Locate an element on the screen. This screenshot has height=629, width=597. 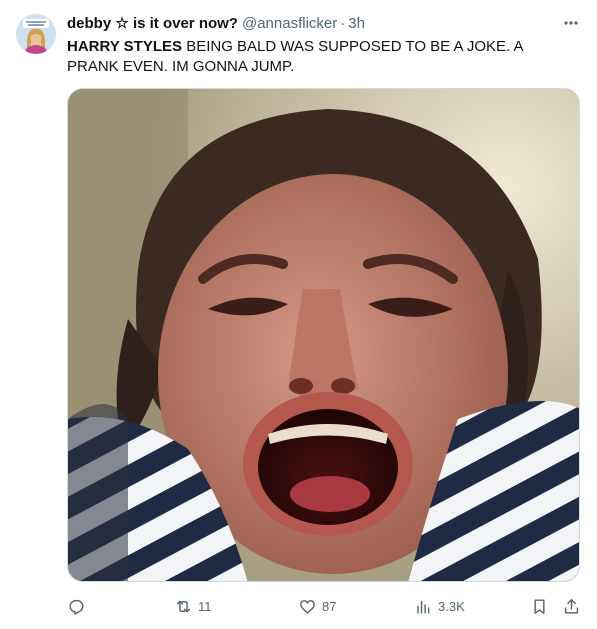
tweet-actions: 11 87 3.3K is located at coordinates (323, 606).